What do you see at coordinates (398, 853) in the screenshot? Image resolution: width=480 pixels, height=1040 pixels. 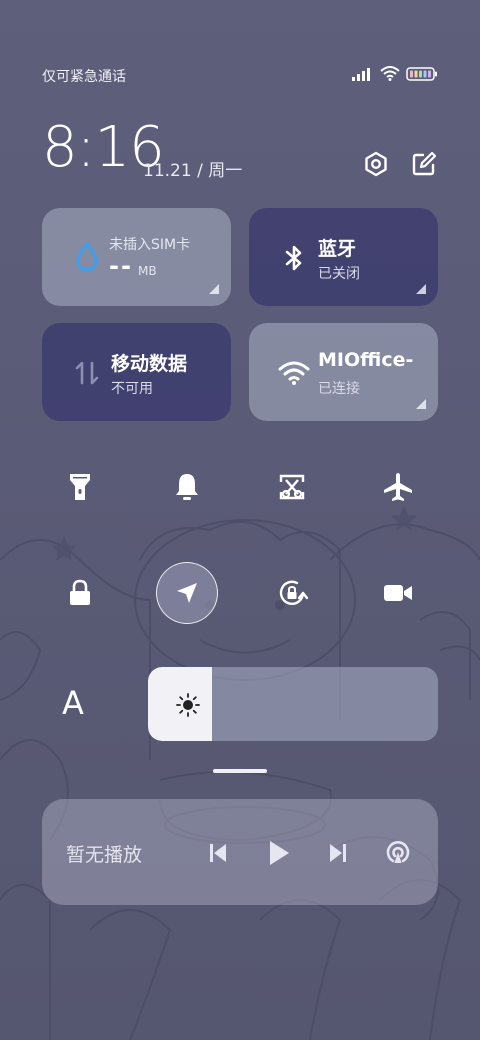 I see `cast-icon` at bounding box center [398, 853].